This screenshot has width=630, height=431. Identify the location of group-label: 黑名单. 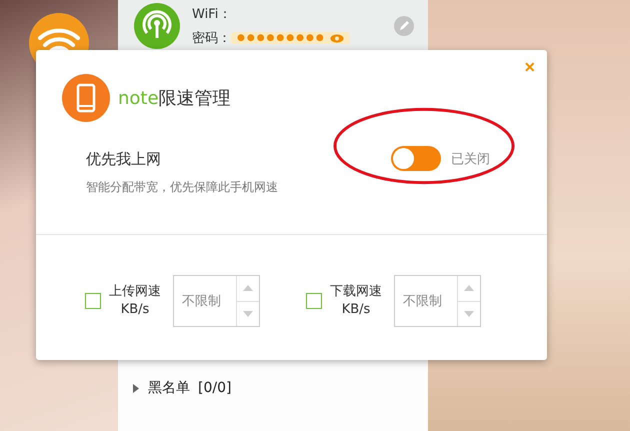
(169, 388).